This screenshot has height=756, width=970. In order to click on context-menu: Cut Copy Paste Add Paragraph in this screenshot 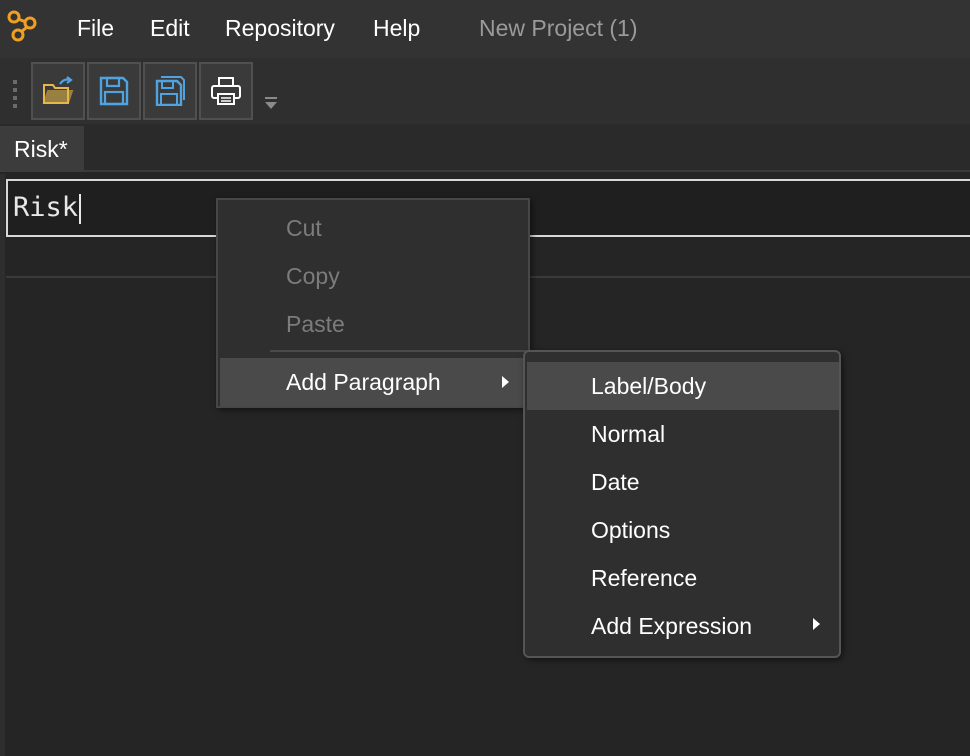, I will do `click(373, 303)`.